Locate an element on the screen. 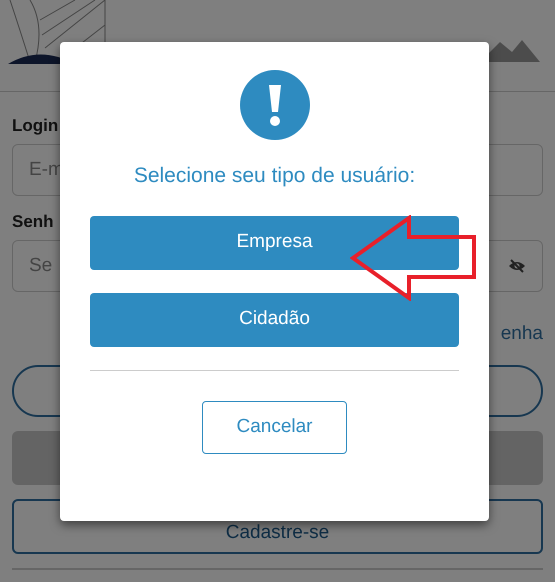 The image size is (555, 582). exclamation-icon is located at coordinates (275, 105).